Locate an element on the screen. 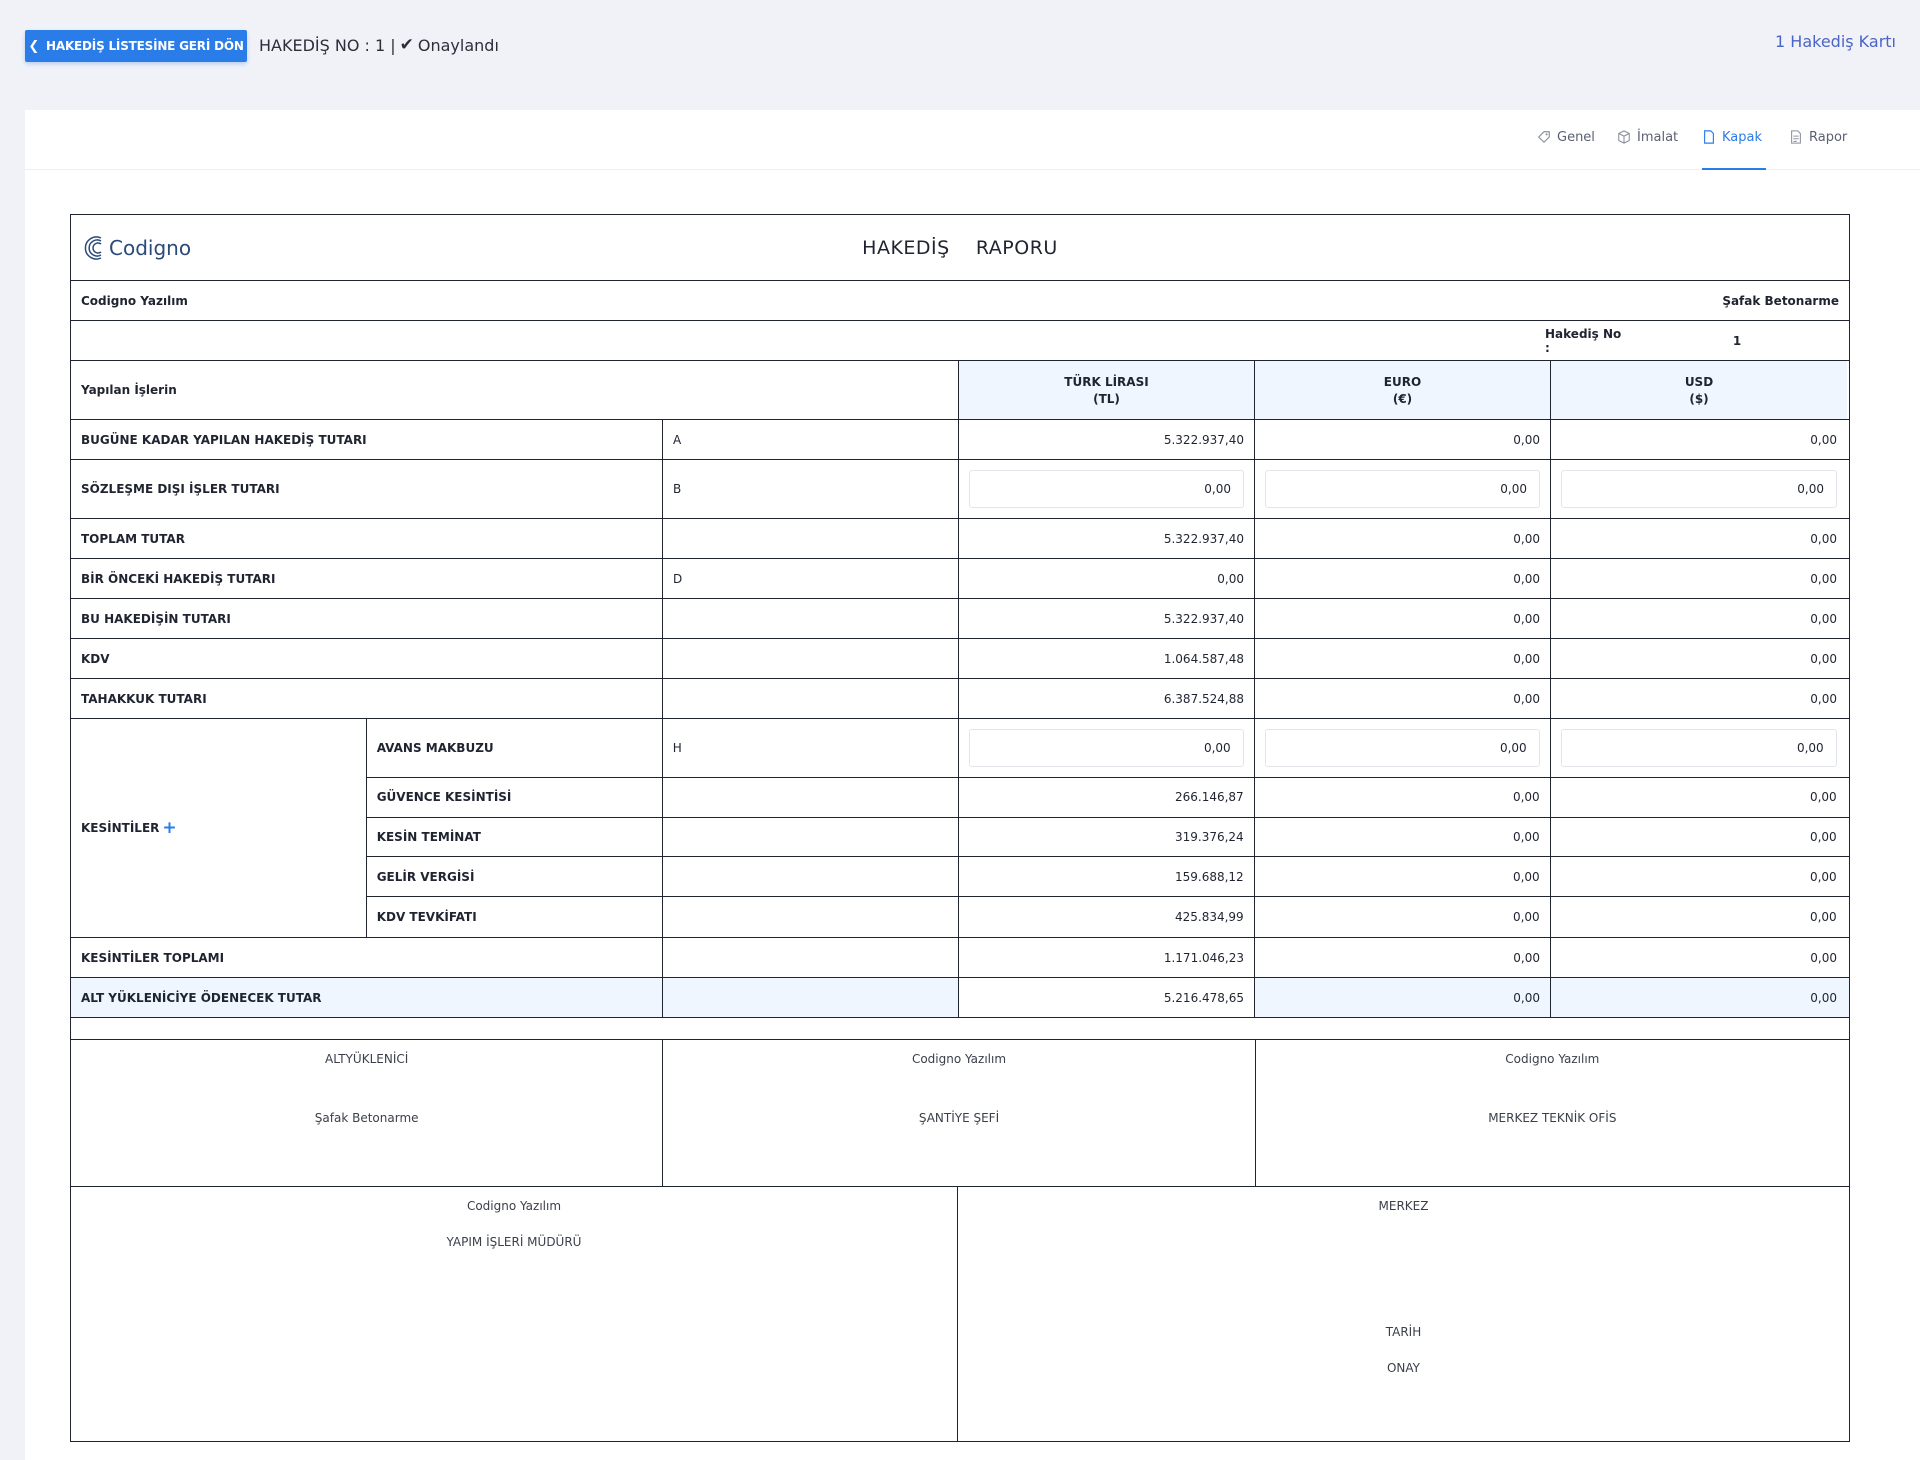 Image resolution: width=1920 pixels, height=1460 pixels. table-row: KDV TEVKİFATI 425.834,99 0,00 0,00 is located at coordinates (1108, 917).